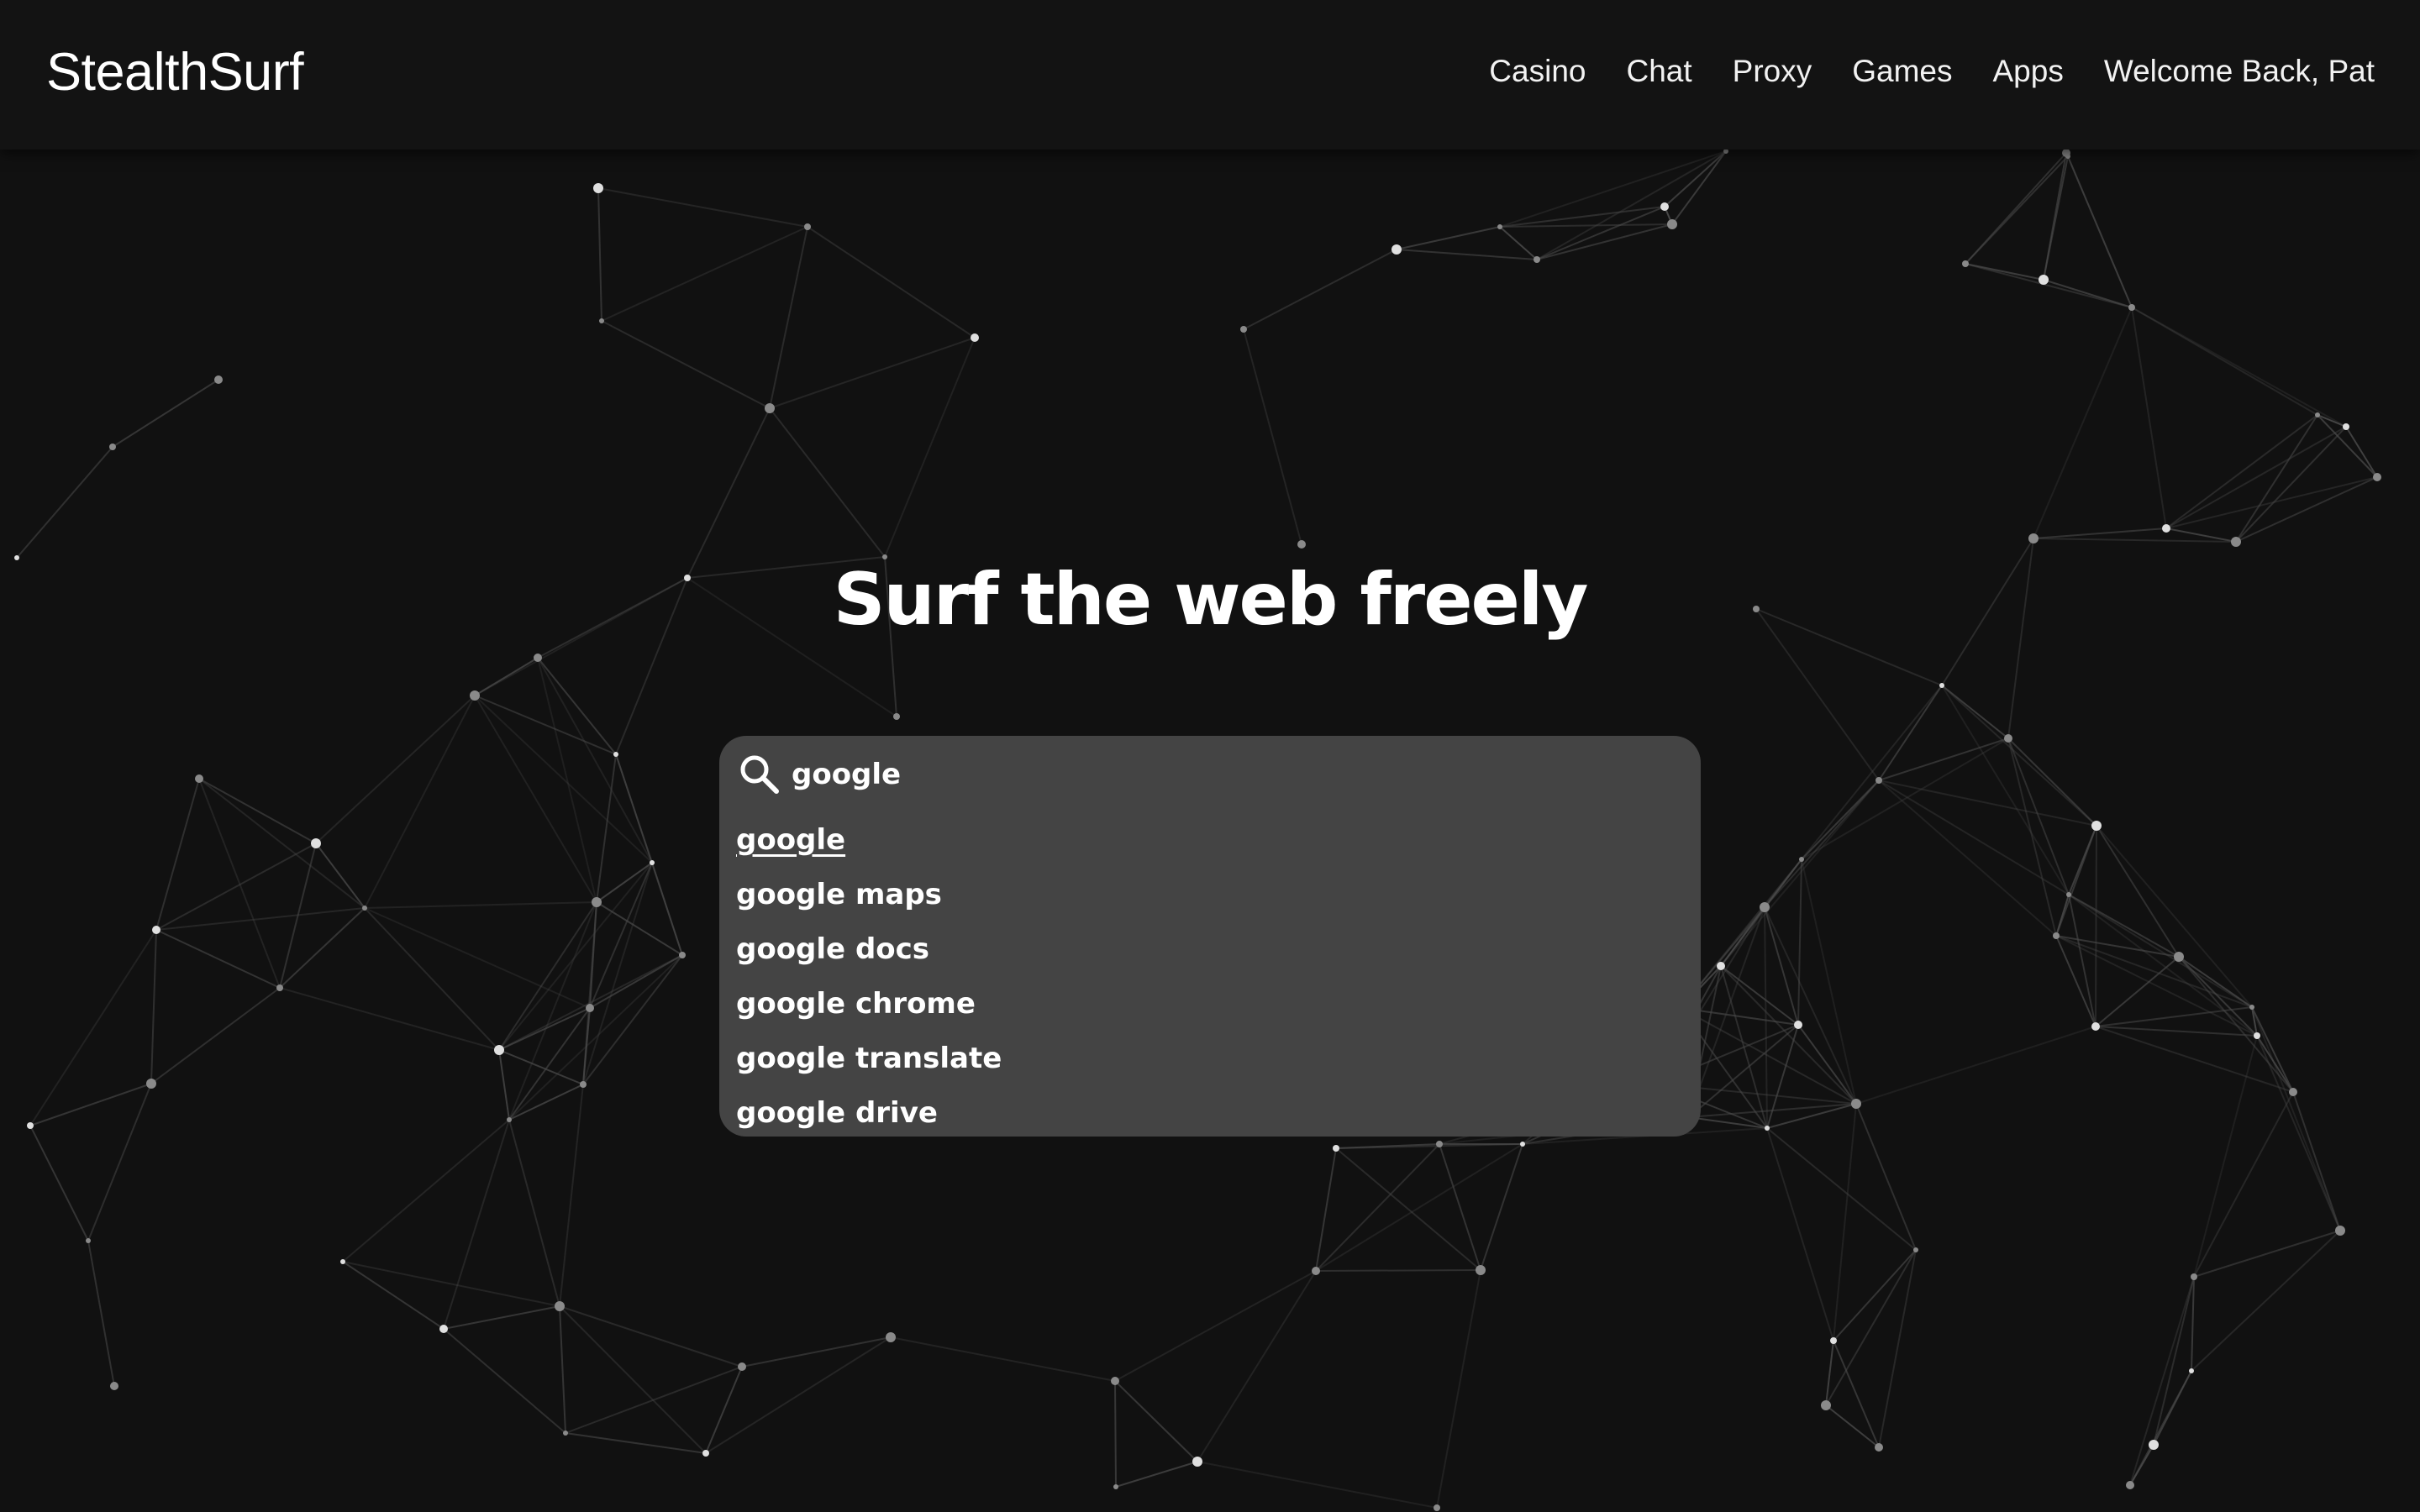 This screenshot has width=2420, height=1512. What do you see at coordinates (2028, 71) in the screenshot?
I see `nav-link-apps: Apps` at bounding box center [2028, 71].